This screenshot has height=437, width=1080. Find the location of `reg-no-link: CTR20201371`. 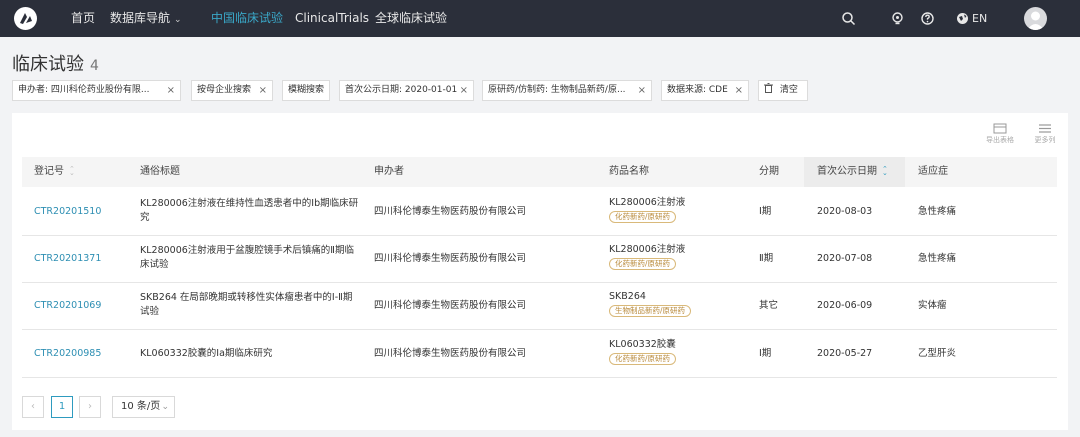

reg-no-link: CTR20201371 is located at coordinates (67, 259).